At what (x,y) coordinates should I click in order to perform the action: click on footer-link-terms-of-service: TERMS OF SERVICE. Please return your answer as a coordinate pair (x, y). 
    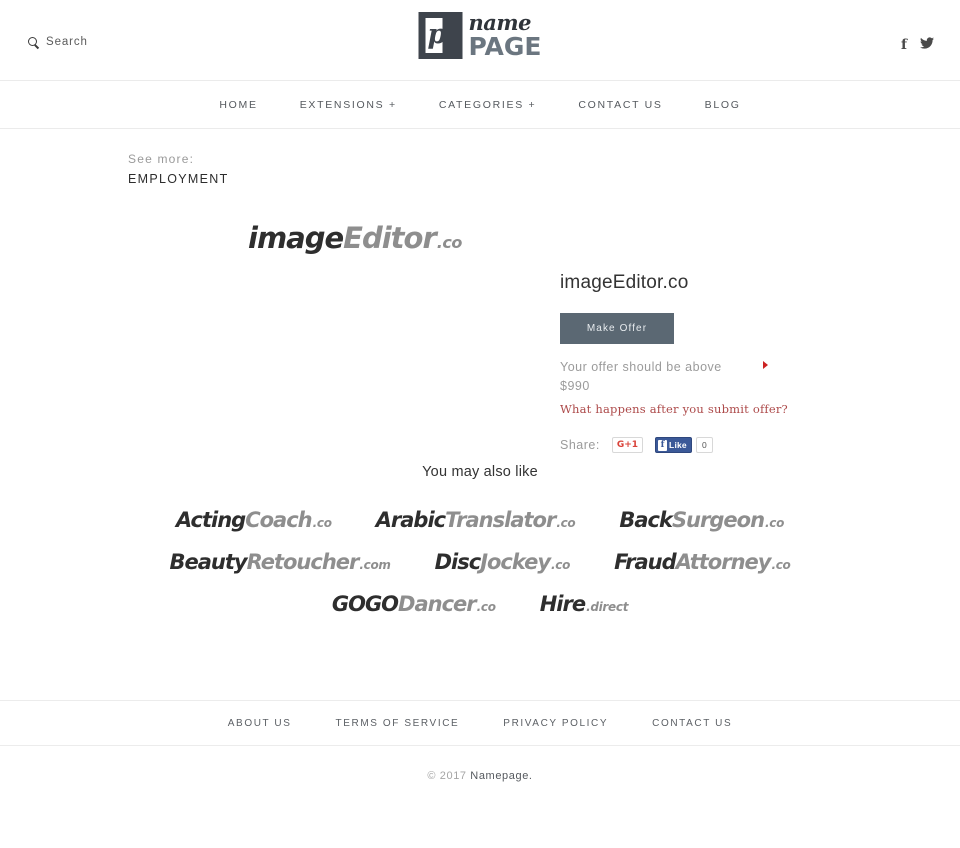
    Looking at the image, I should click on (398, 723).